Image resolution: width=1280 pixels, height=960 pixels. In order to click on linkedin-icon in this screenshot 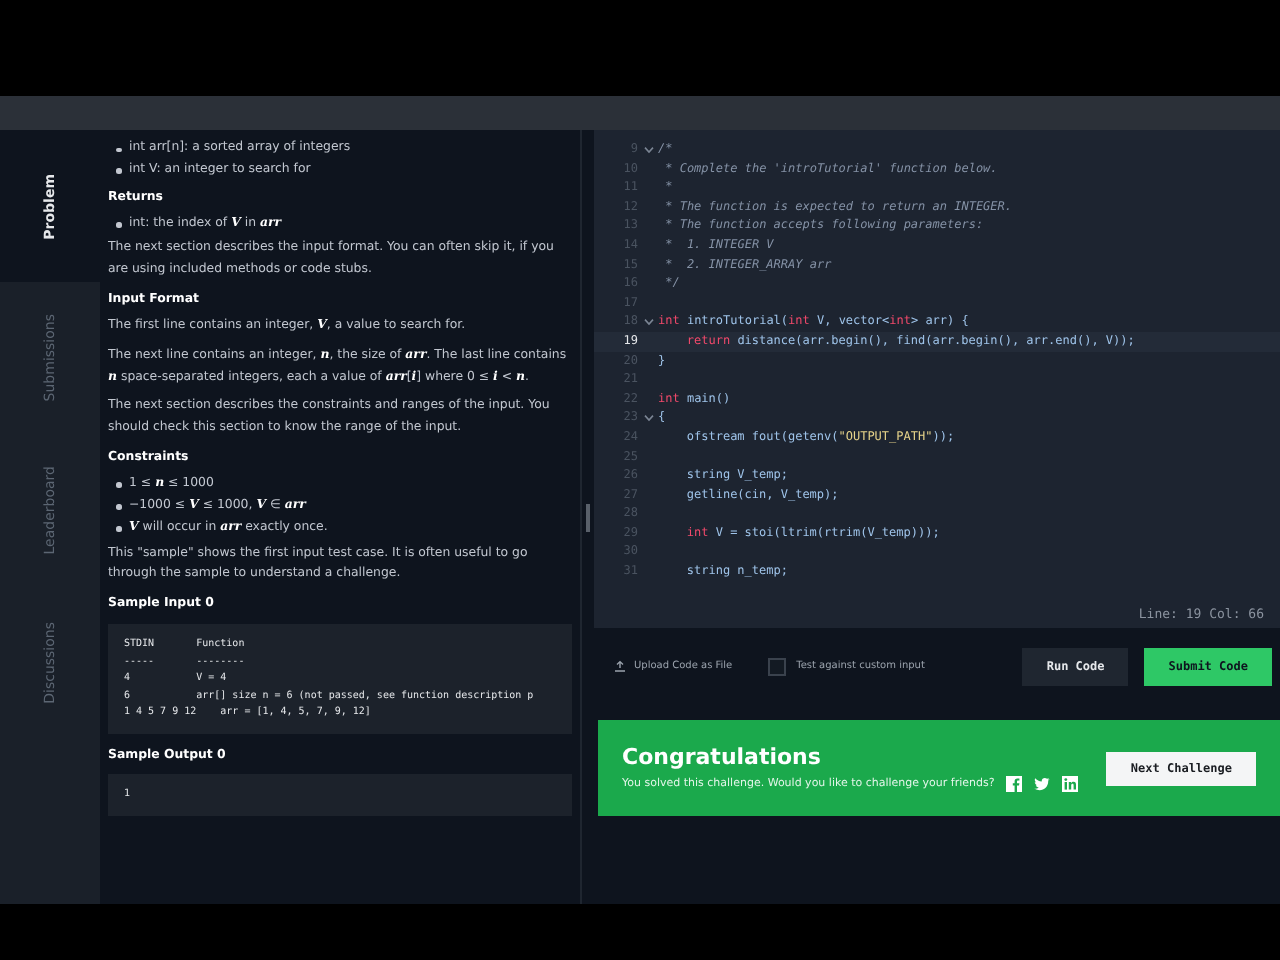, I will do `click(1070, 784)`.